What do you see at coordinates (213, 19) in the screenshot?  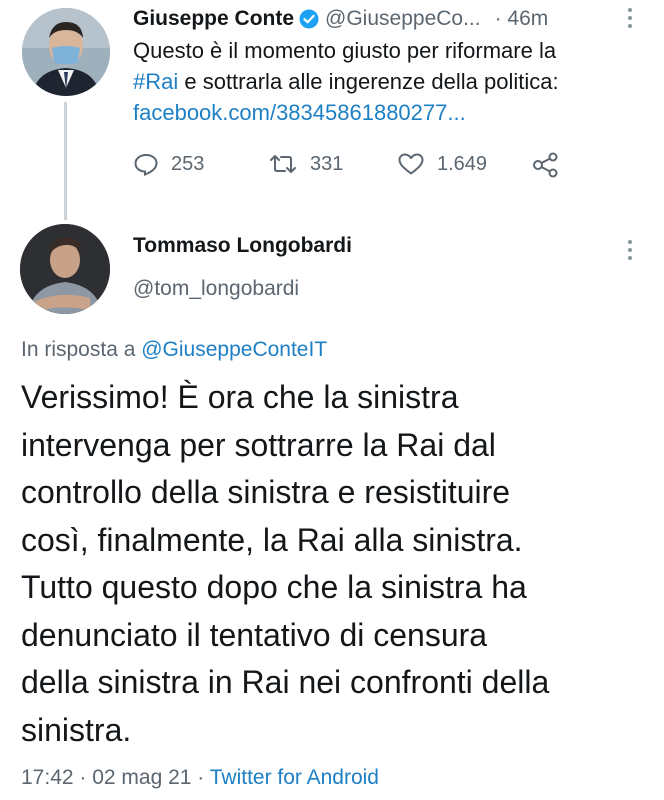 I see `author-name: Giuseppe Conte` at bounding box center [213, 19].